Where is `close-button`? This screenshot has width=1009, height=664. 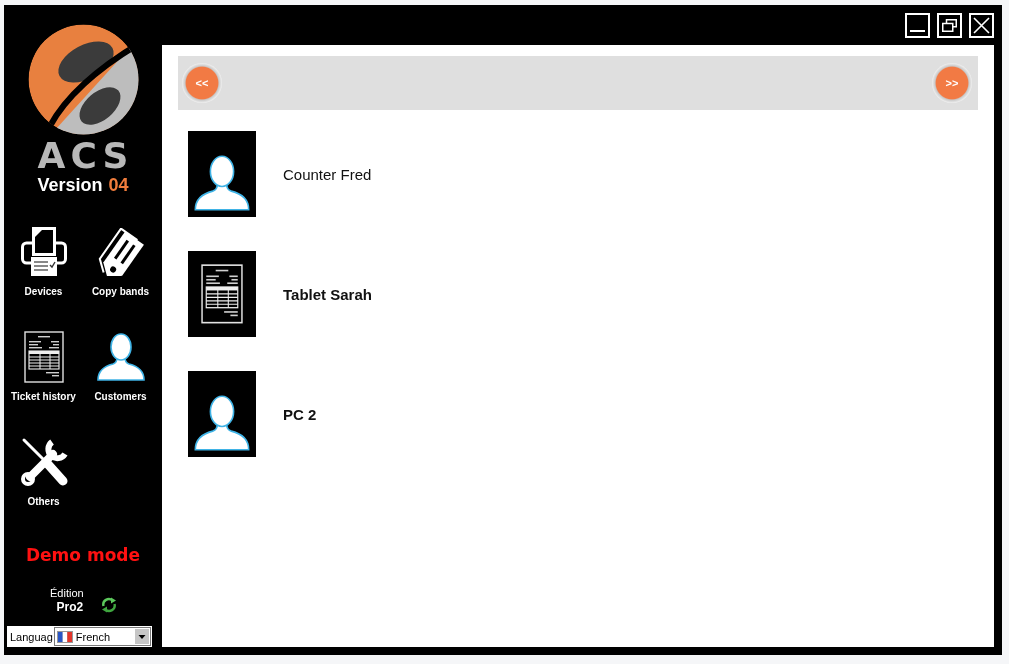 close-button is located at coordinates (981, 25).